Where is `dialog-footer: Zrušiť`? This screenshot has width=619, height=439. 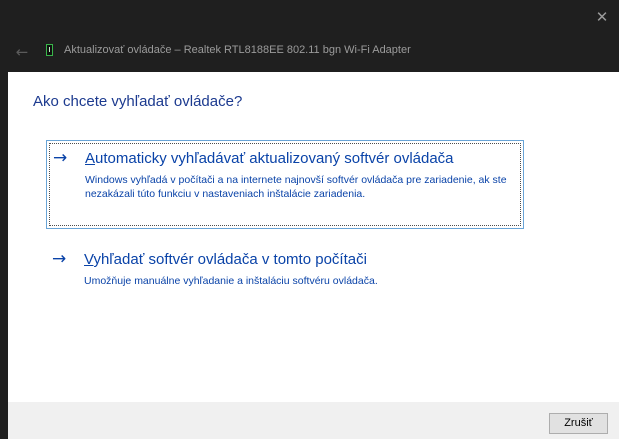 dialog-footer: Zrušiť is located at coordinates (313, 420).